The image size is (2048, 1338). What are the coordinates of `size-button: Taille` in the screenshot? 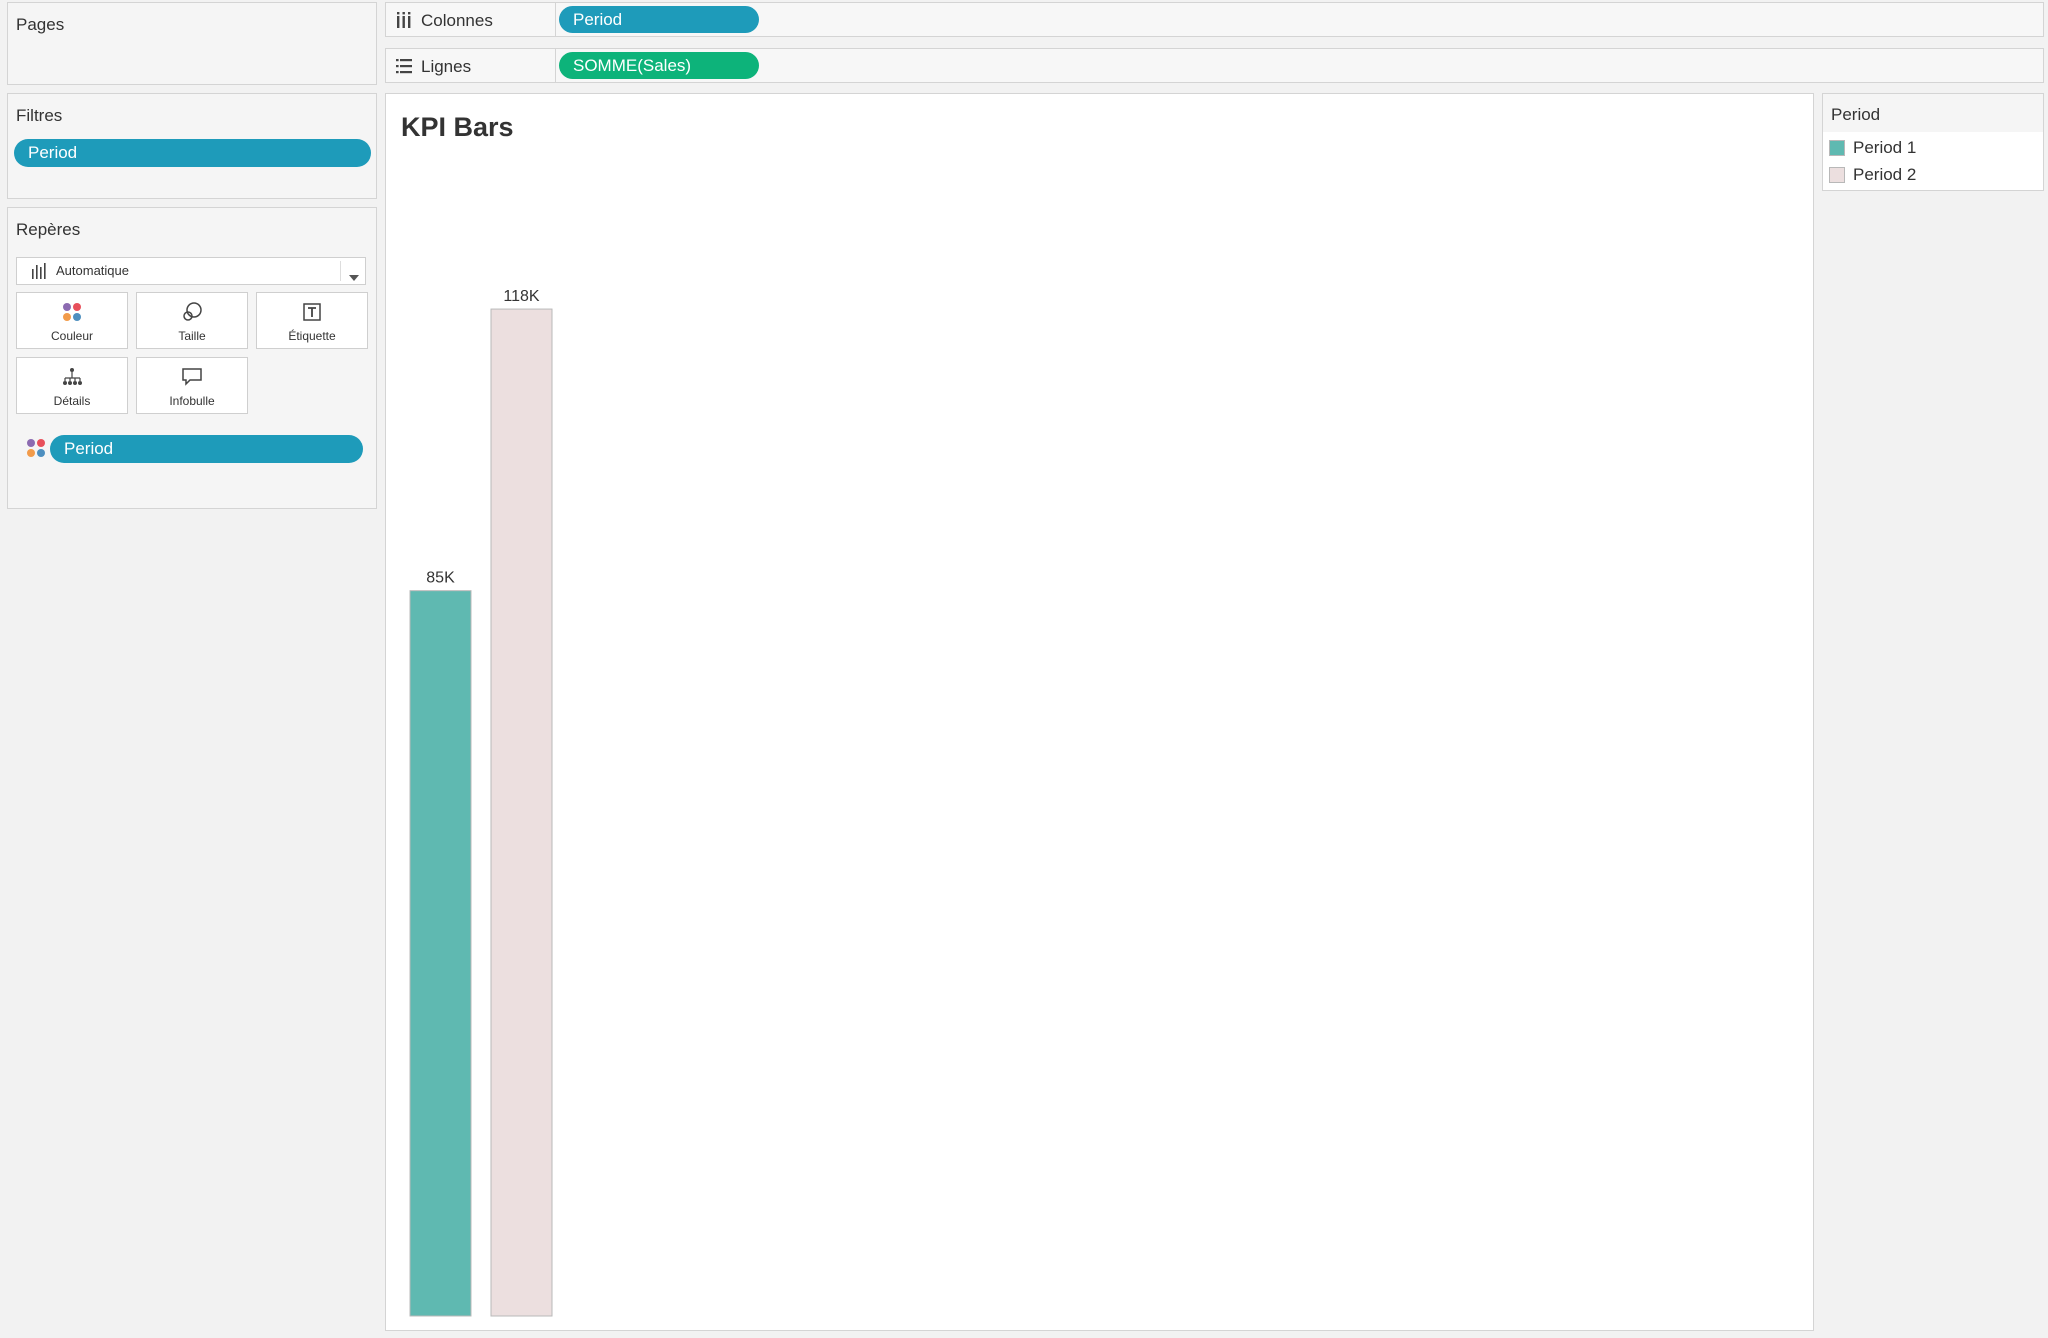 It's located at (192, 320).